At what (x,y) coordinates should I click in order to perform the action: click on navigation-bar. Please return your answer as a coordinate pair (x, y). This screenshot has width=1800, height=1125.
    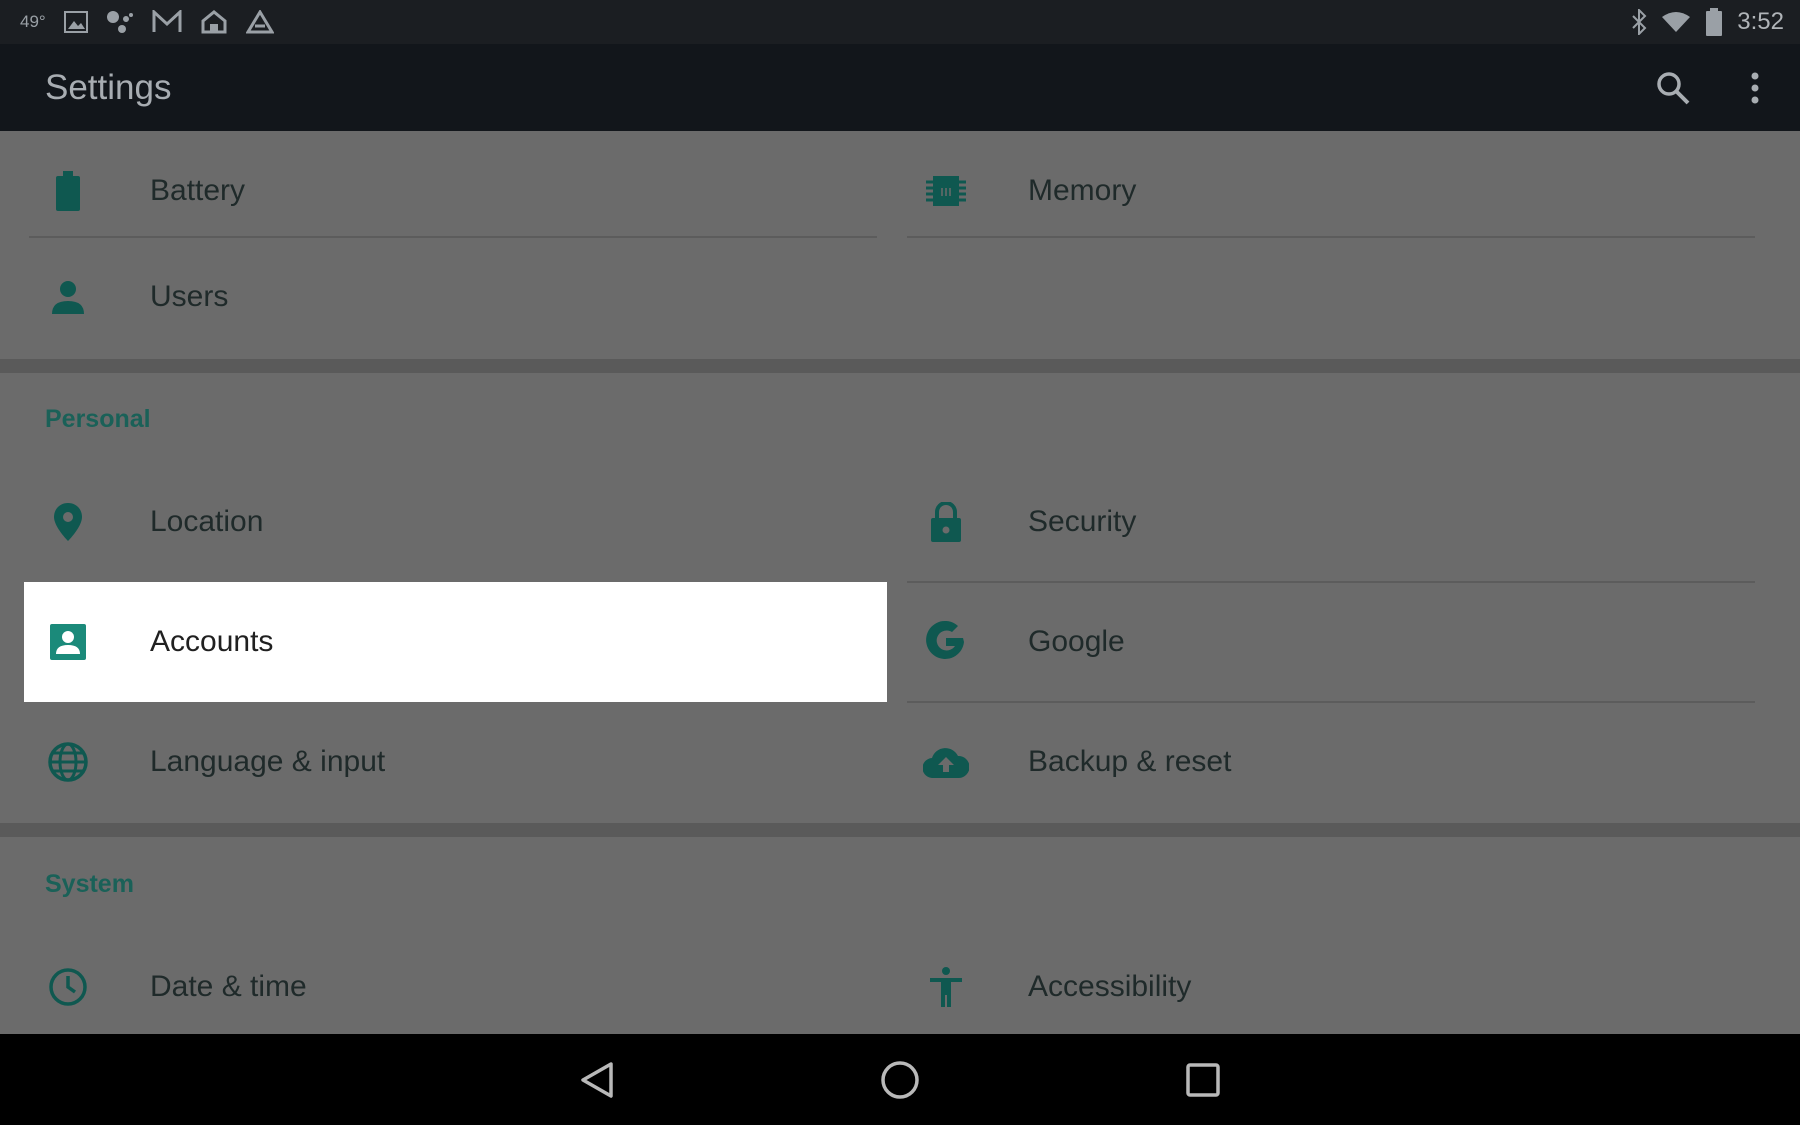
    Looking at the image, I should click on (900, 1079).